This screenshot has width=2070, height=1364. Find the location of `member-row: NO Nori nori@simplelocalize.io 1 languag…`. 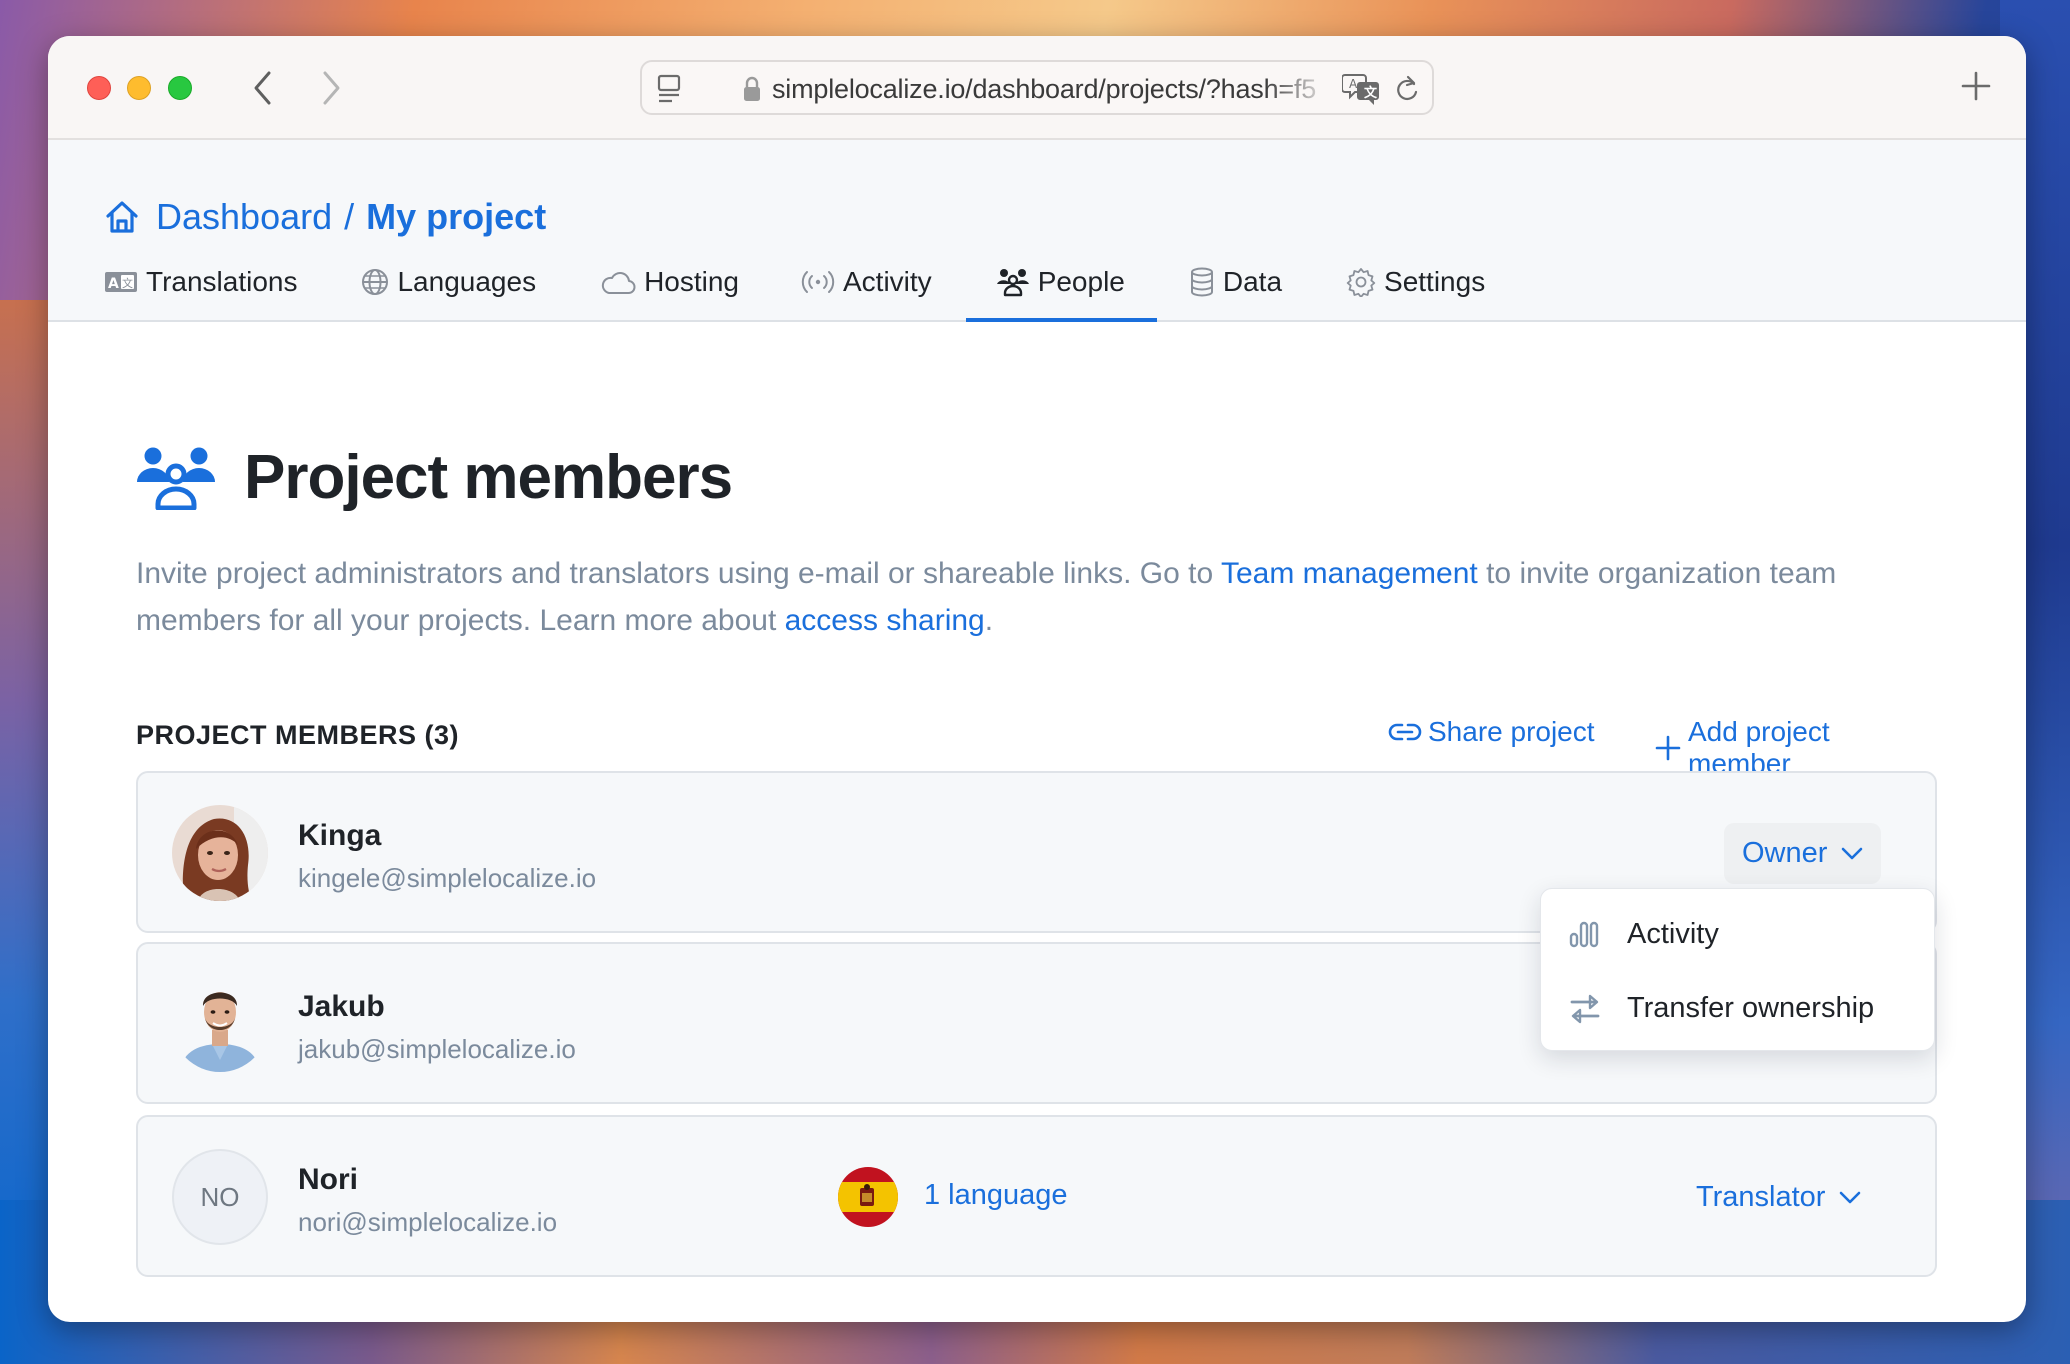

member-row: NO Nori nori@simplelocalize.io 1 languag… is located at coordinates (1036, 1196).